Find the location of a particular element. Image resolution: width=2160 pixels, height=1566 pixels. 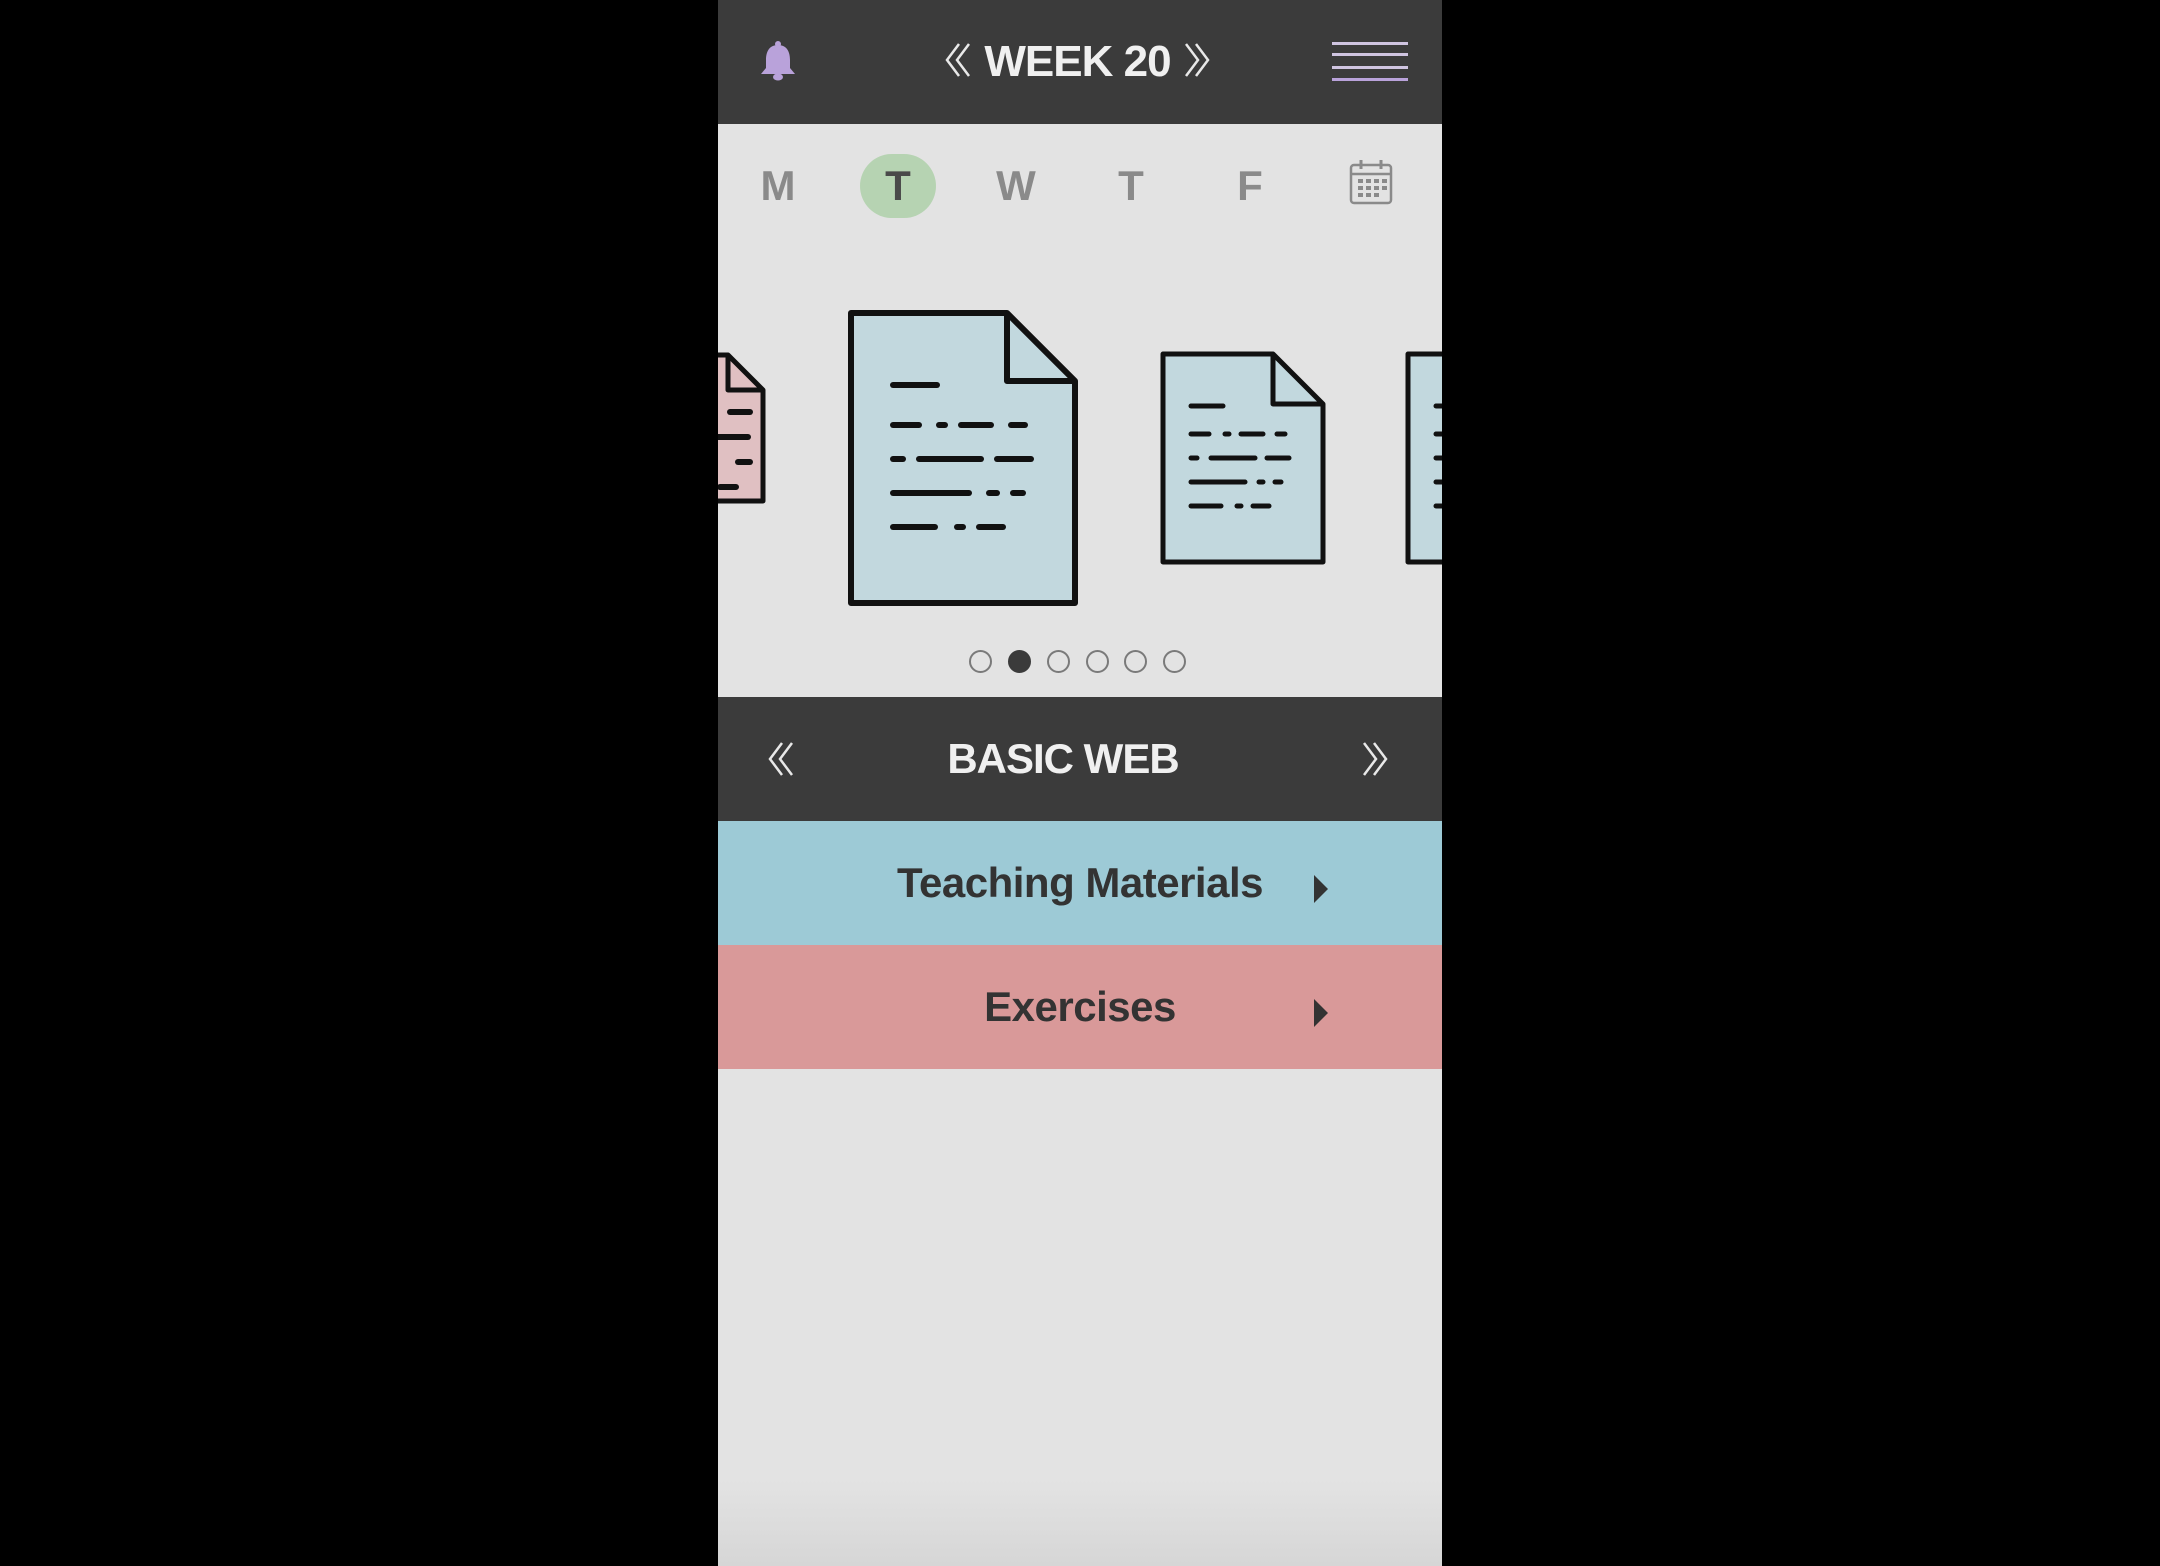

day-tuesday: T is located at coordinates (898, 186).